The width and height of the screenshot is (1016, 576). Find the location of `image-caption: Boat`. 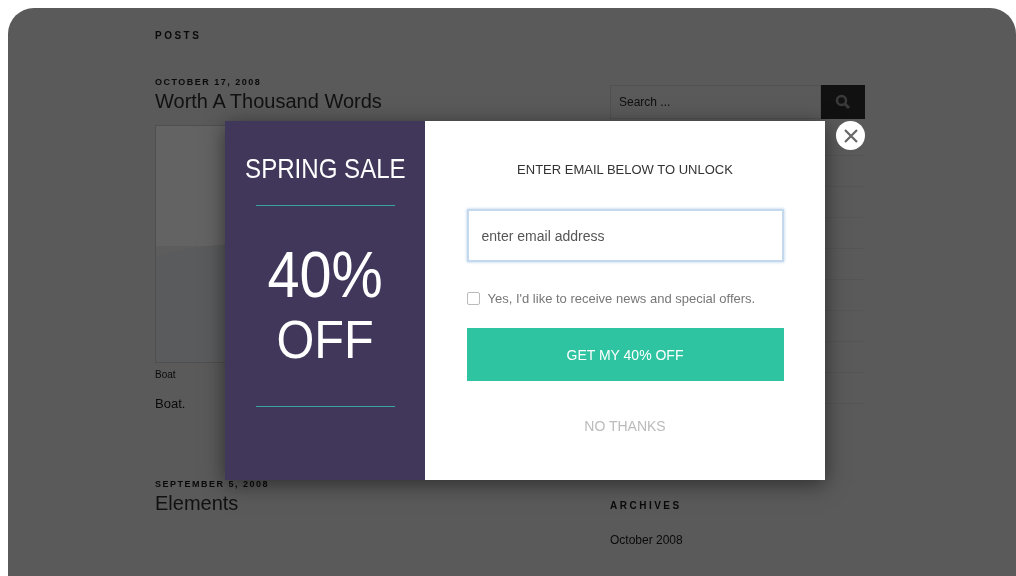

image-caption: Boat is located at coordinates (166, 374).